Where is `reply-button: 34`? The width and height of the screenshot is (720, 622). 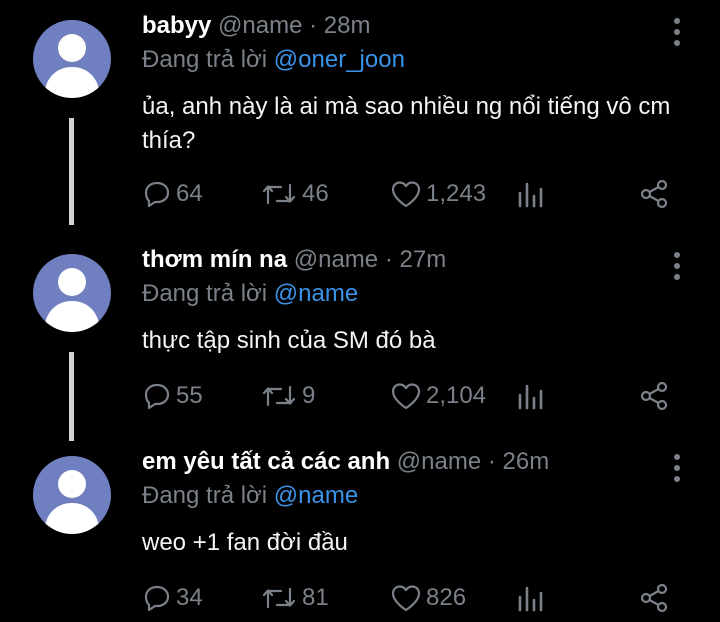 reply-button: 34 is located at coordinates (172, 598).